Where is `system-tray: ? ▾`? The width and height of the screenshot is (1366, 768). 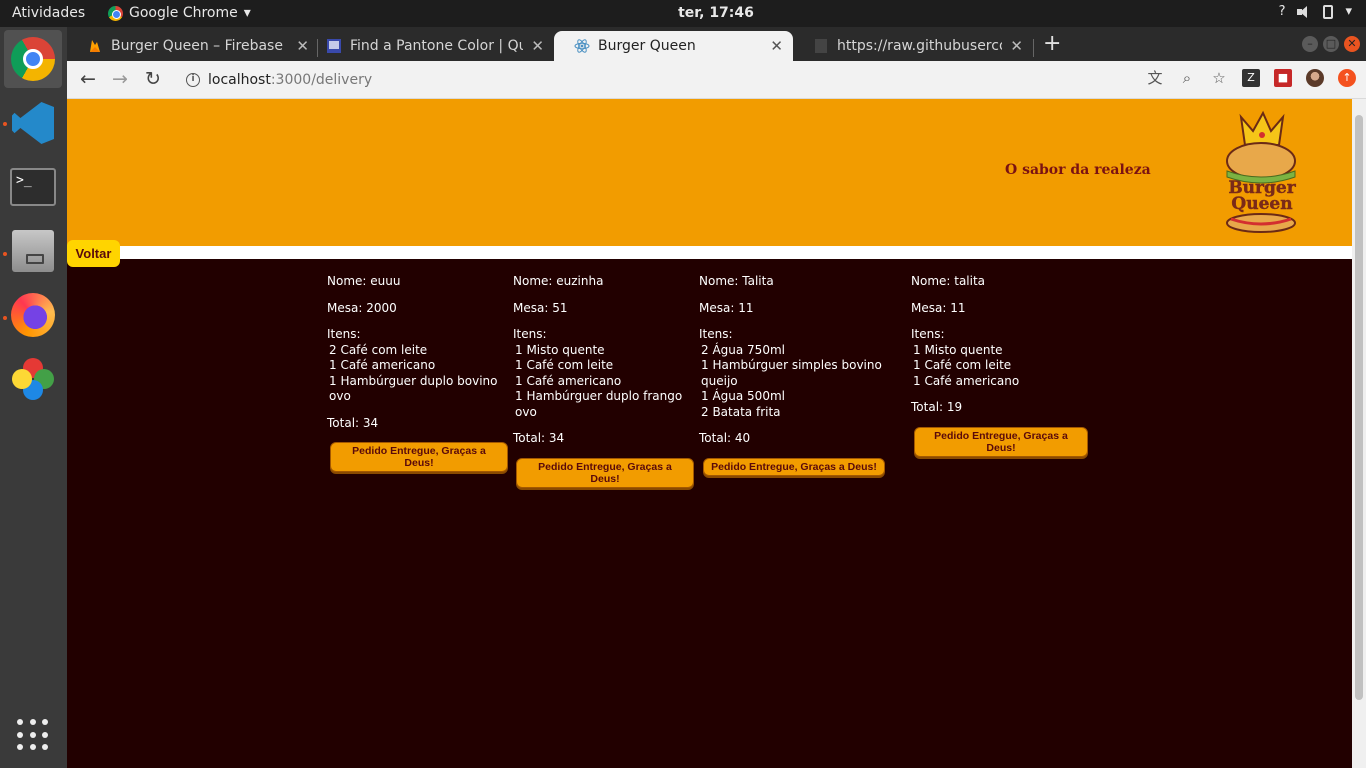
system-tray: ? ▾ is located at coordinates (1315, 11).